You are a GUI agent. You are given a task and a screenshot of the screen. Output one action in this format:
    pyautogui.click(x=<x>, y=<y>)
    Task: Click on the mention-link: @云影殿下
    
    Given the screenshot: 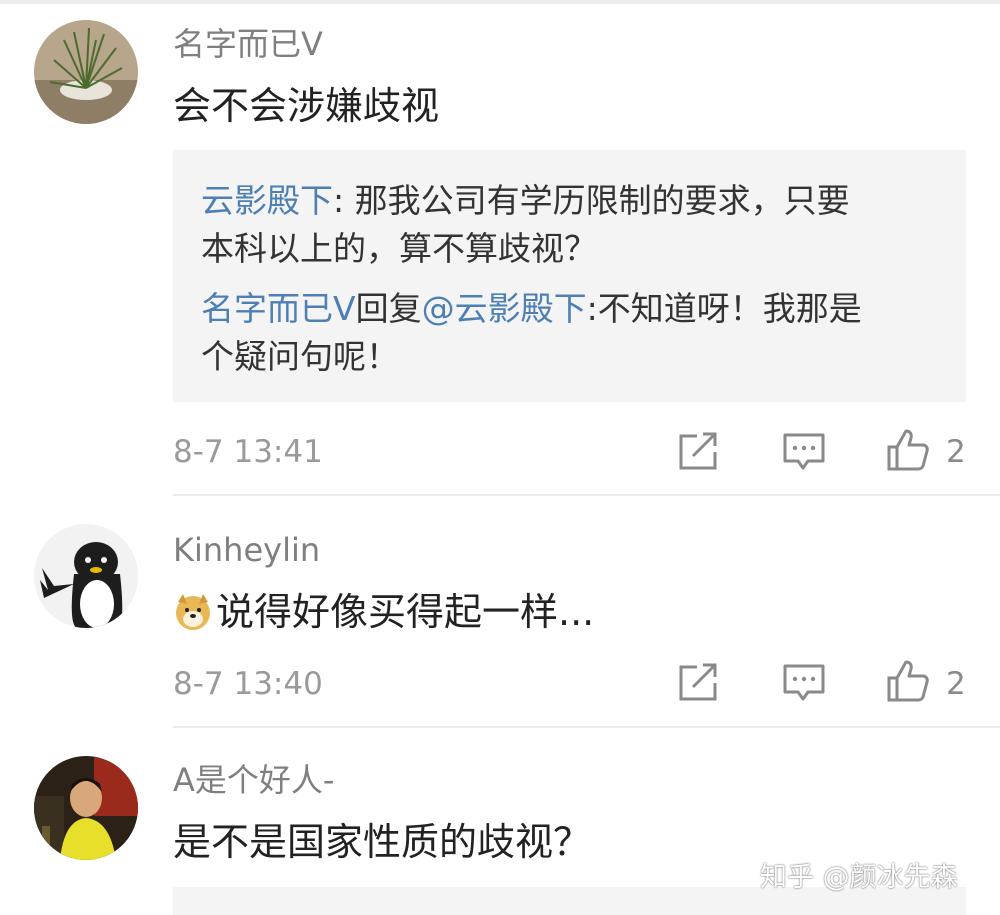 What is the action you would take?
    pyautogui.click(x=504, y=308)
    